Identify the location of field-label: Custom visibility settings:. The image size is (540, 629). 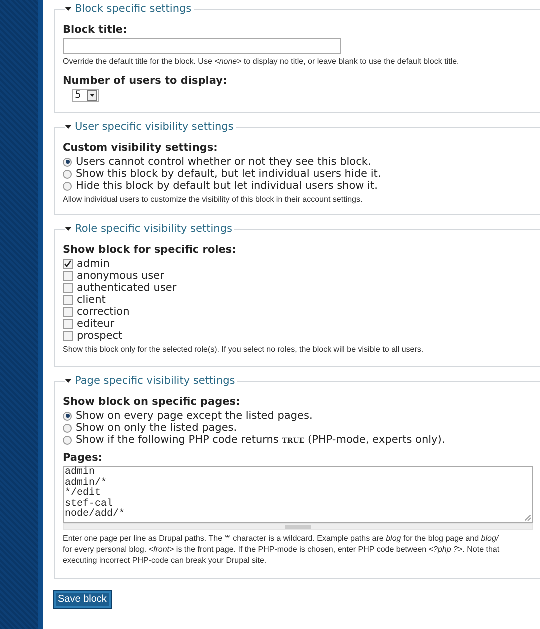
(141, 148).